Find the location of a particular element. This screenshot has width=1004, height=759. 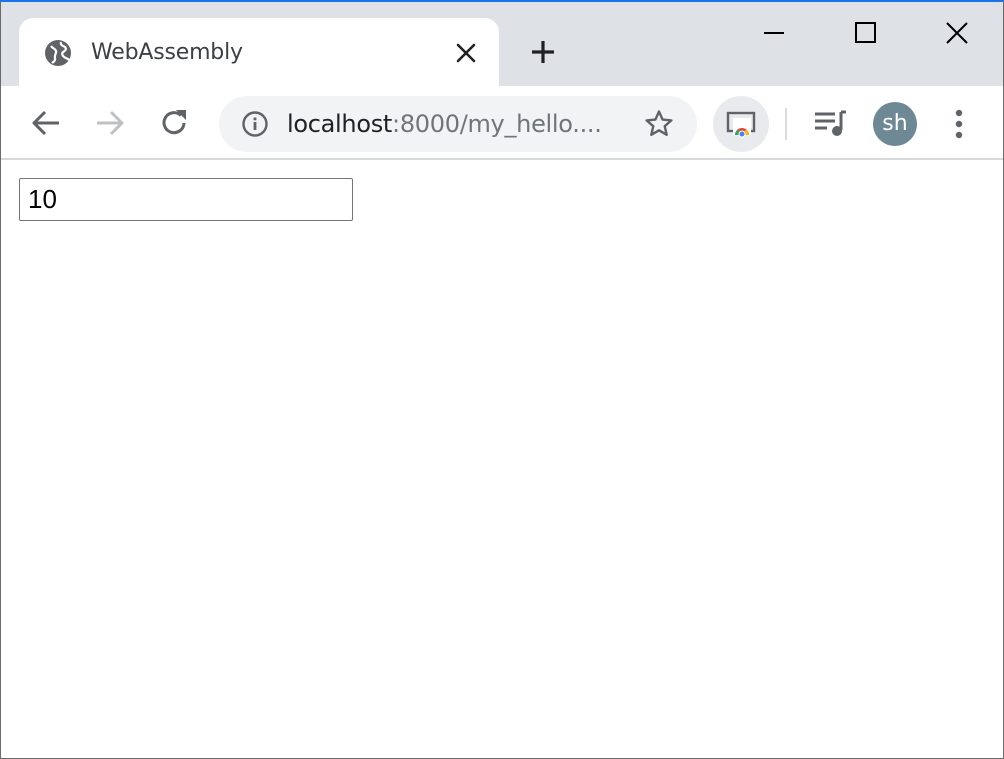

cast-icon is located at coordinates (741, 124).